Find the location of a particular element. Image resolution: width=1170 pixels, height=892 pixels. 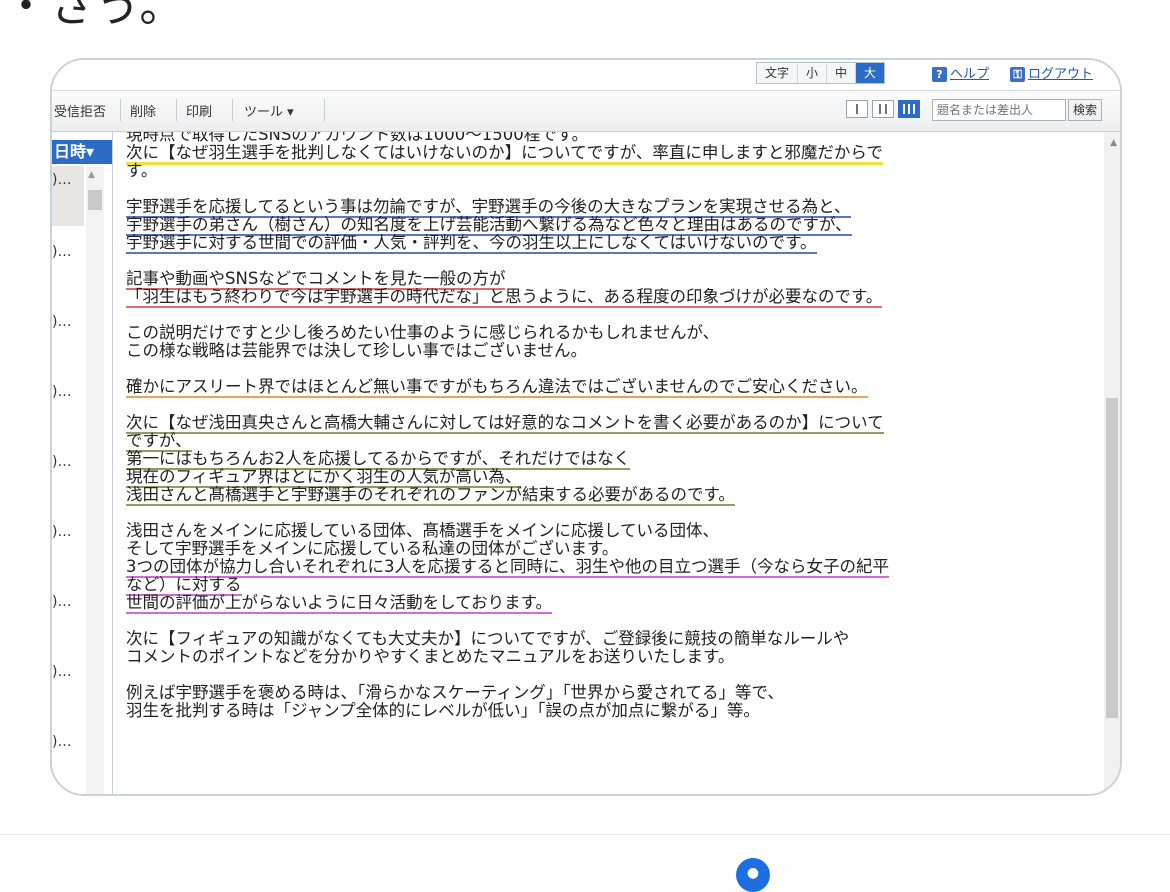

list-scrollbar-thumb is located at coordinates (95, 200).